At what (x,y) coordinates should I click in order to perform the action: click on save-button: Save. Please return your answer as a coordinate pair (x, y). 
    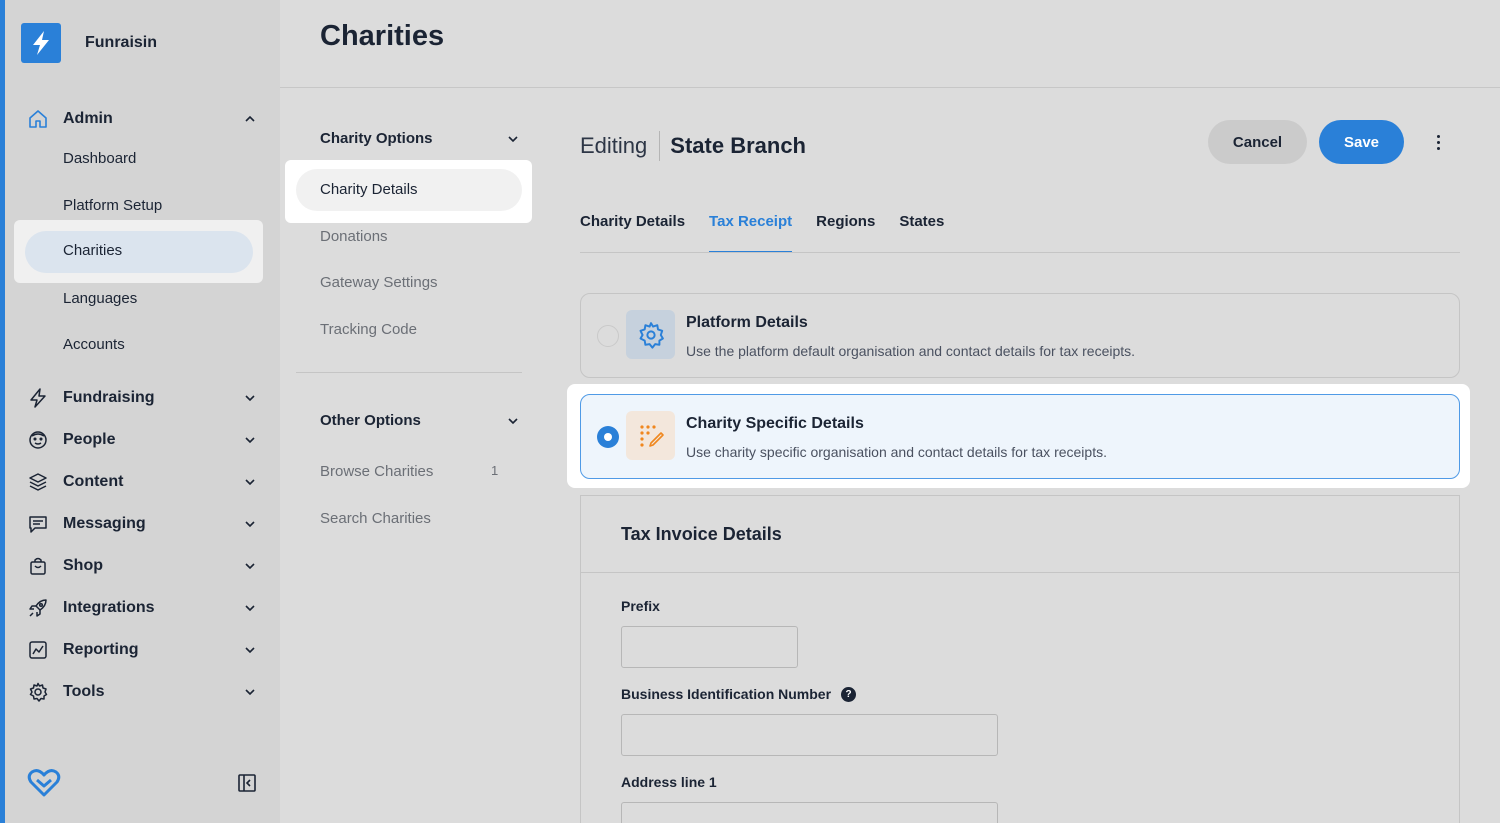
    Looking at the image, I should click on (1361, 142).